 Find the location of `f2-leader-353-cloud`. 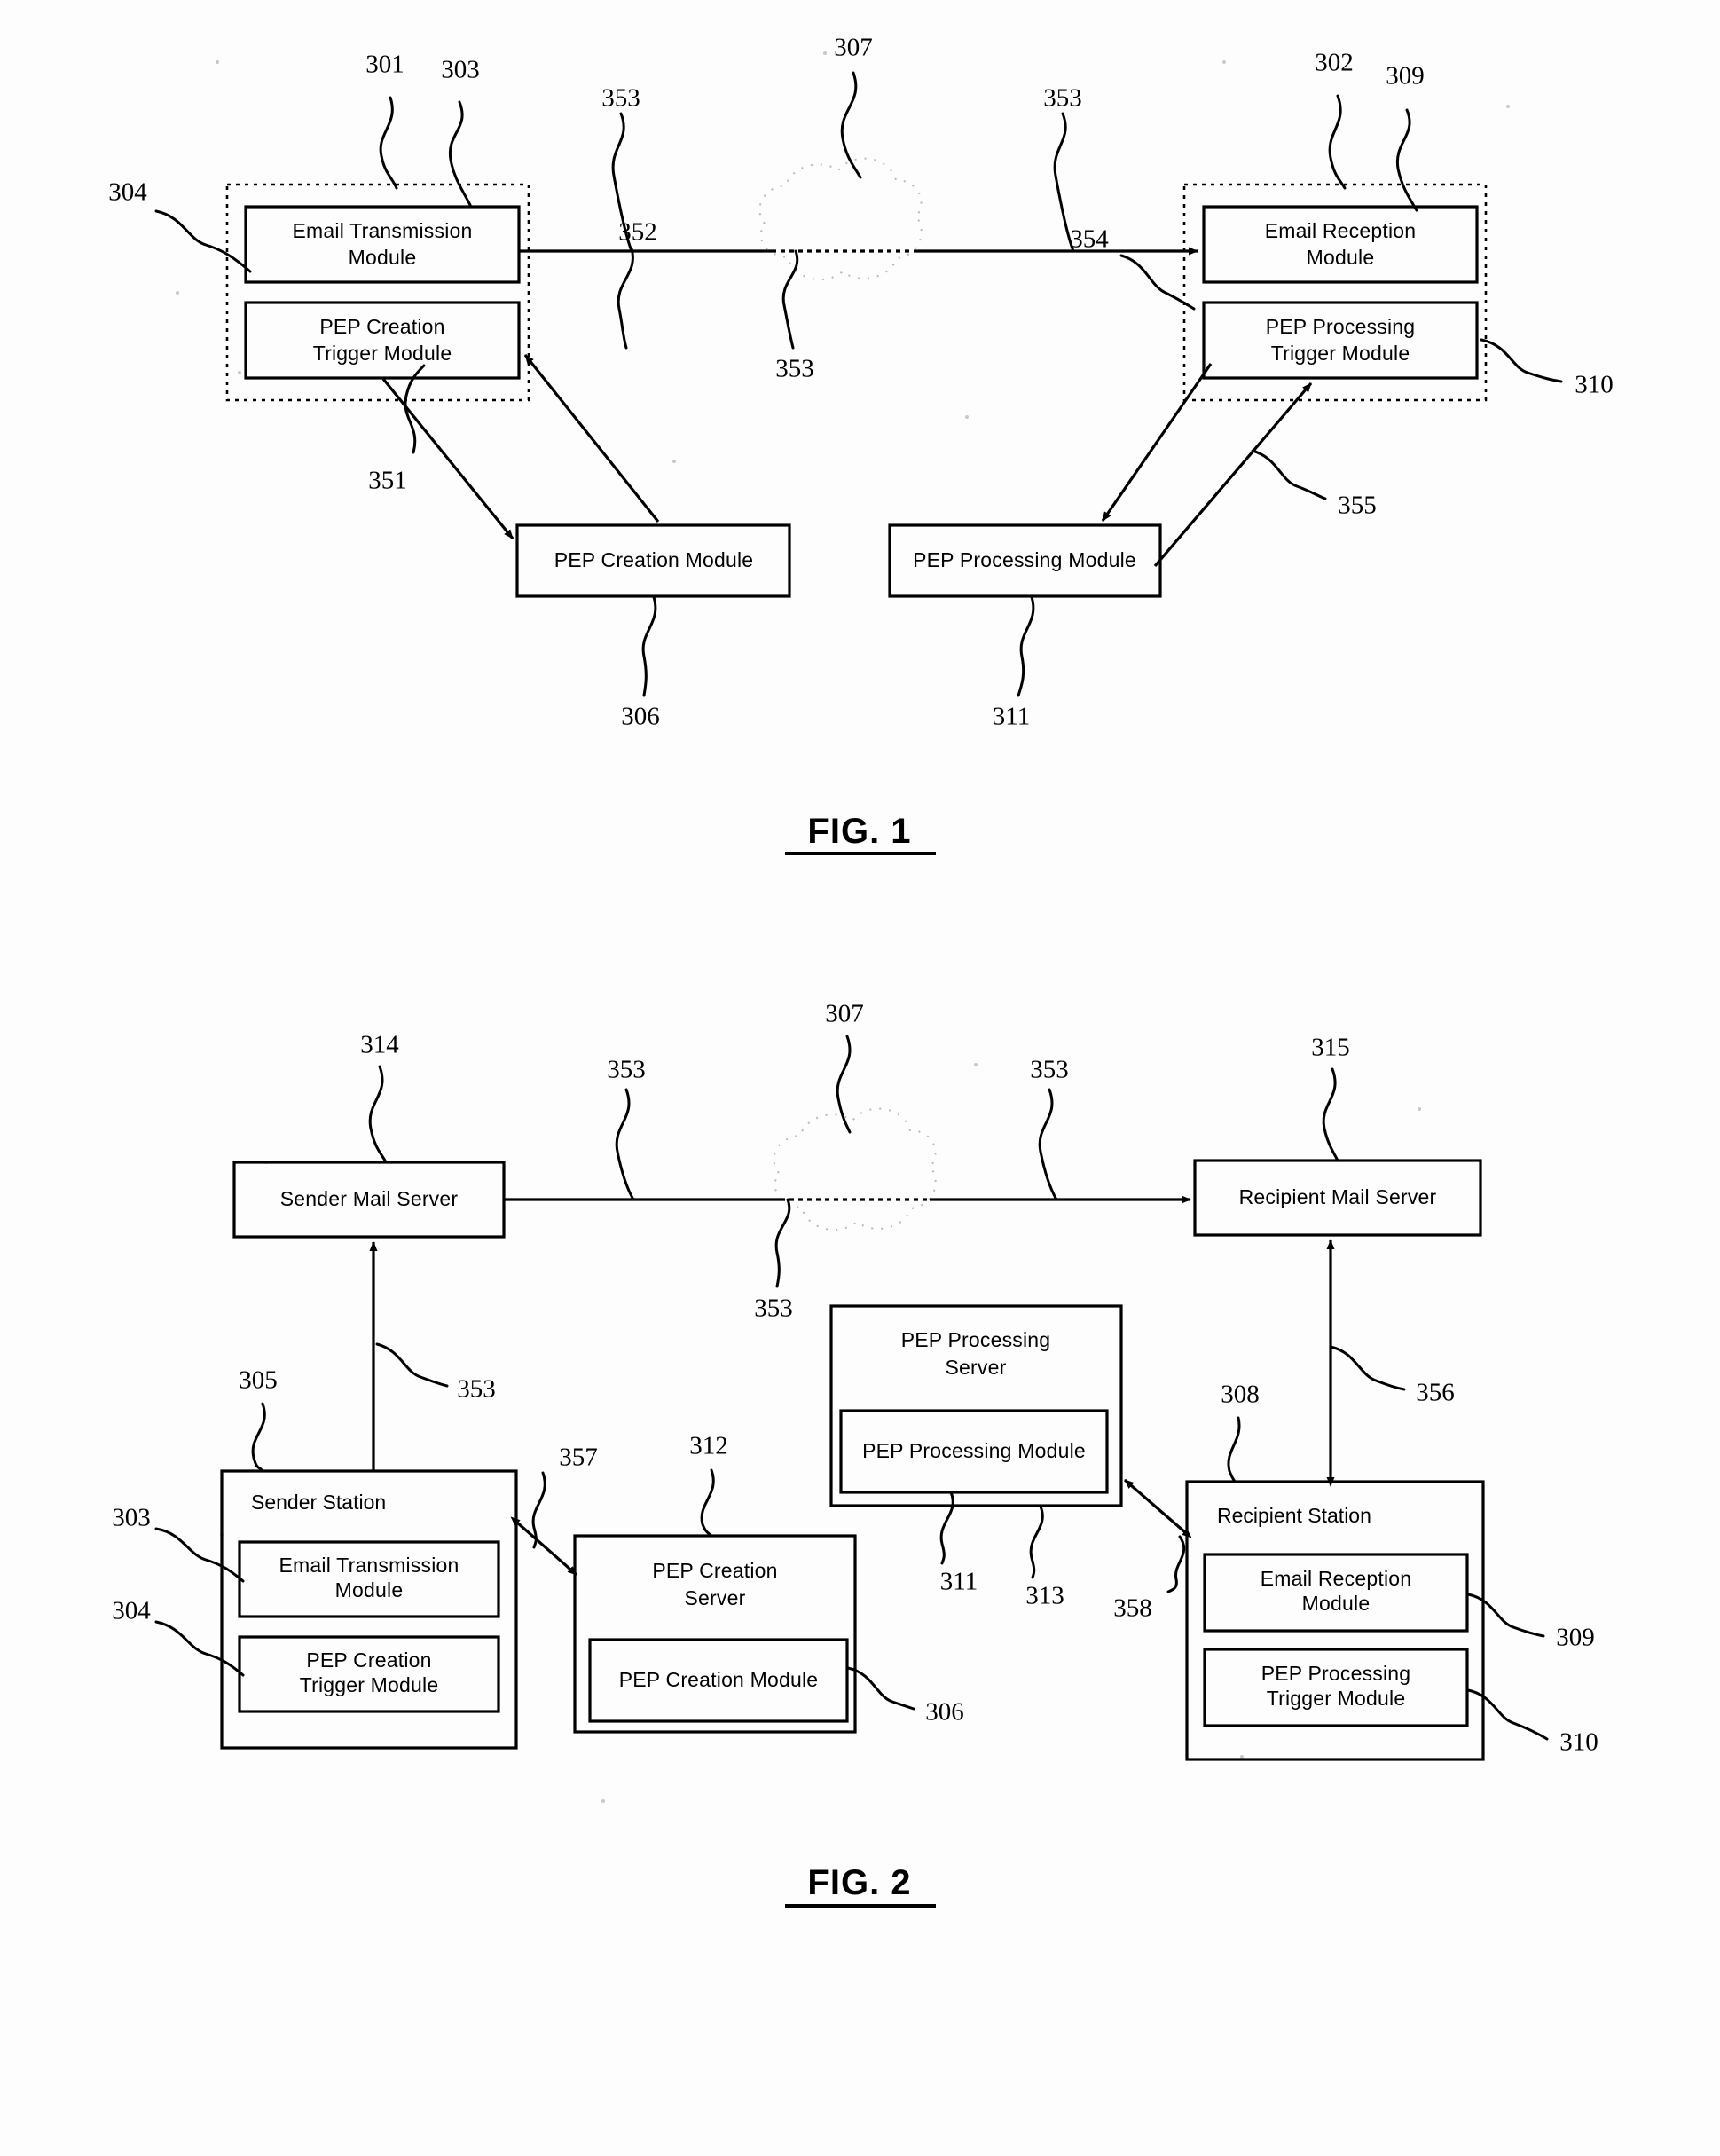

f2-leader-353-cloud is located at coordinates (782, 1243).